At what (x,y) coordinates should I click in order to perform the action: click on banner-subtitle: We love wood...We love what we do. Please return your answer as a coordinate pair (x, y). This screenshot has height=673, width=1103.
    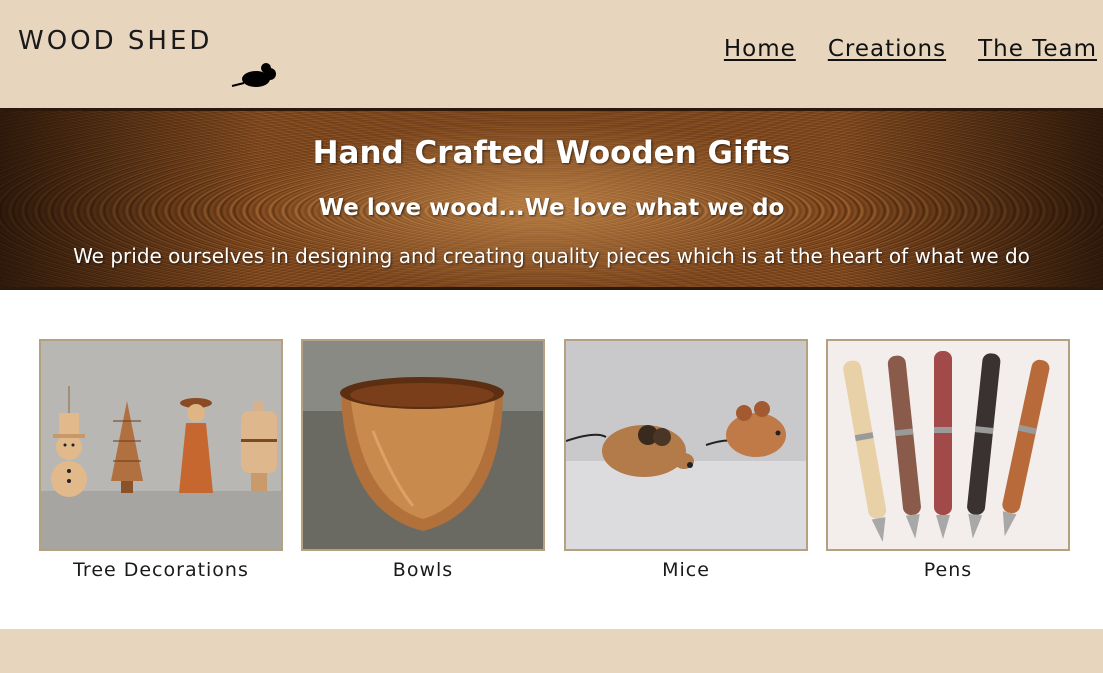
    Looking at the image, I should click on (551, 208).